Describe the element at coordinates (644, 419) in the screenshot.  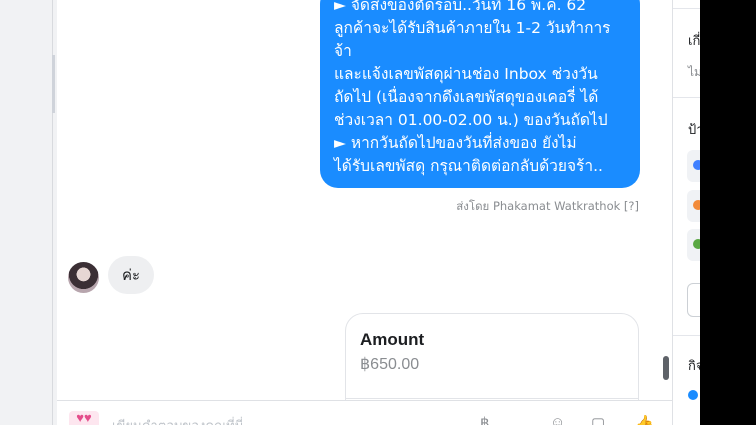
I see `thumbs-up-icon: 👍` at that location.